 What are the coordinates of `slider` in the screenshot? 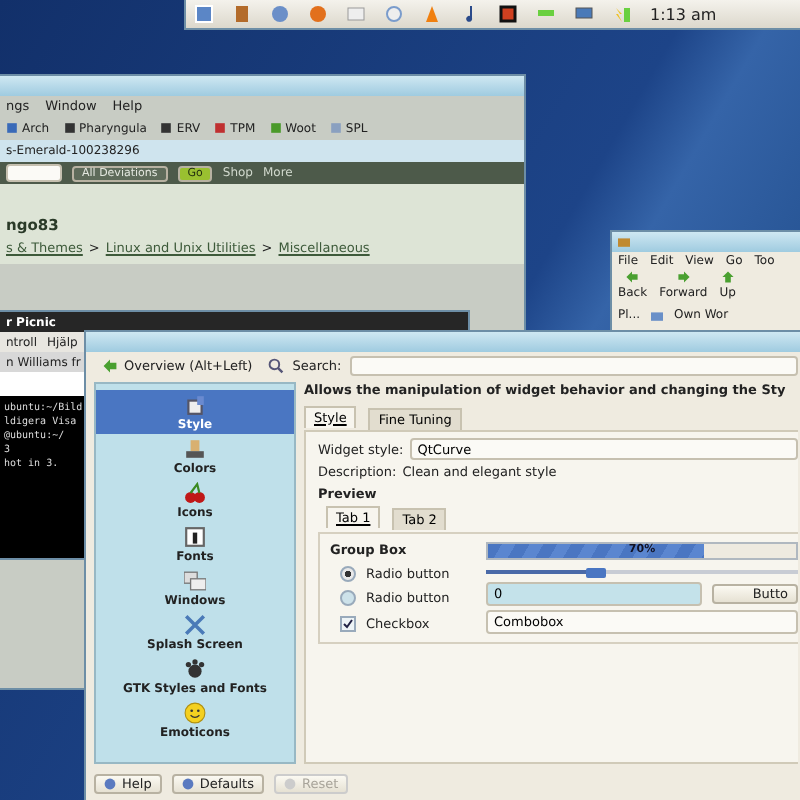 It's located at (642, 572).